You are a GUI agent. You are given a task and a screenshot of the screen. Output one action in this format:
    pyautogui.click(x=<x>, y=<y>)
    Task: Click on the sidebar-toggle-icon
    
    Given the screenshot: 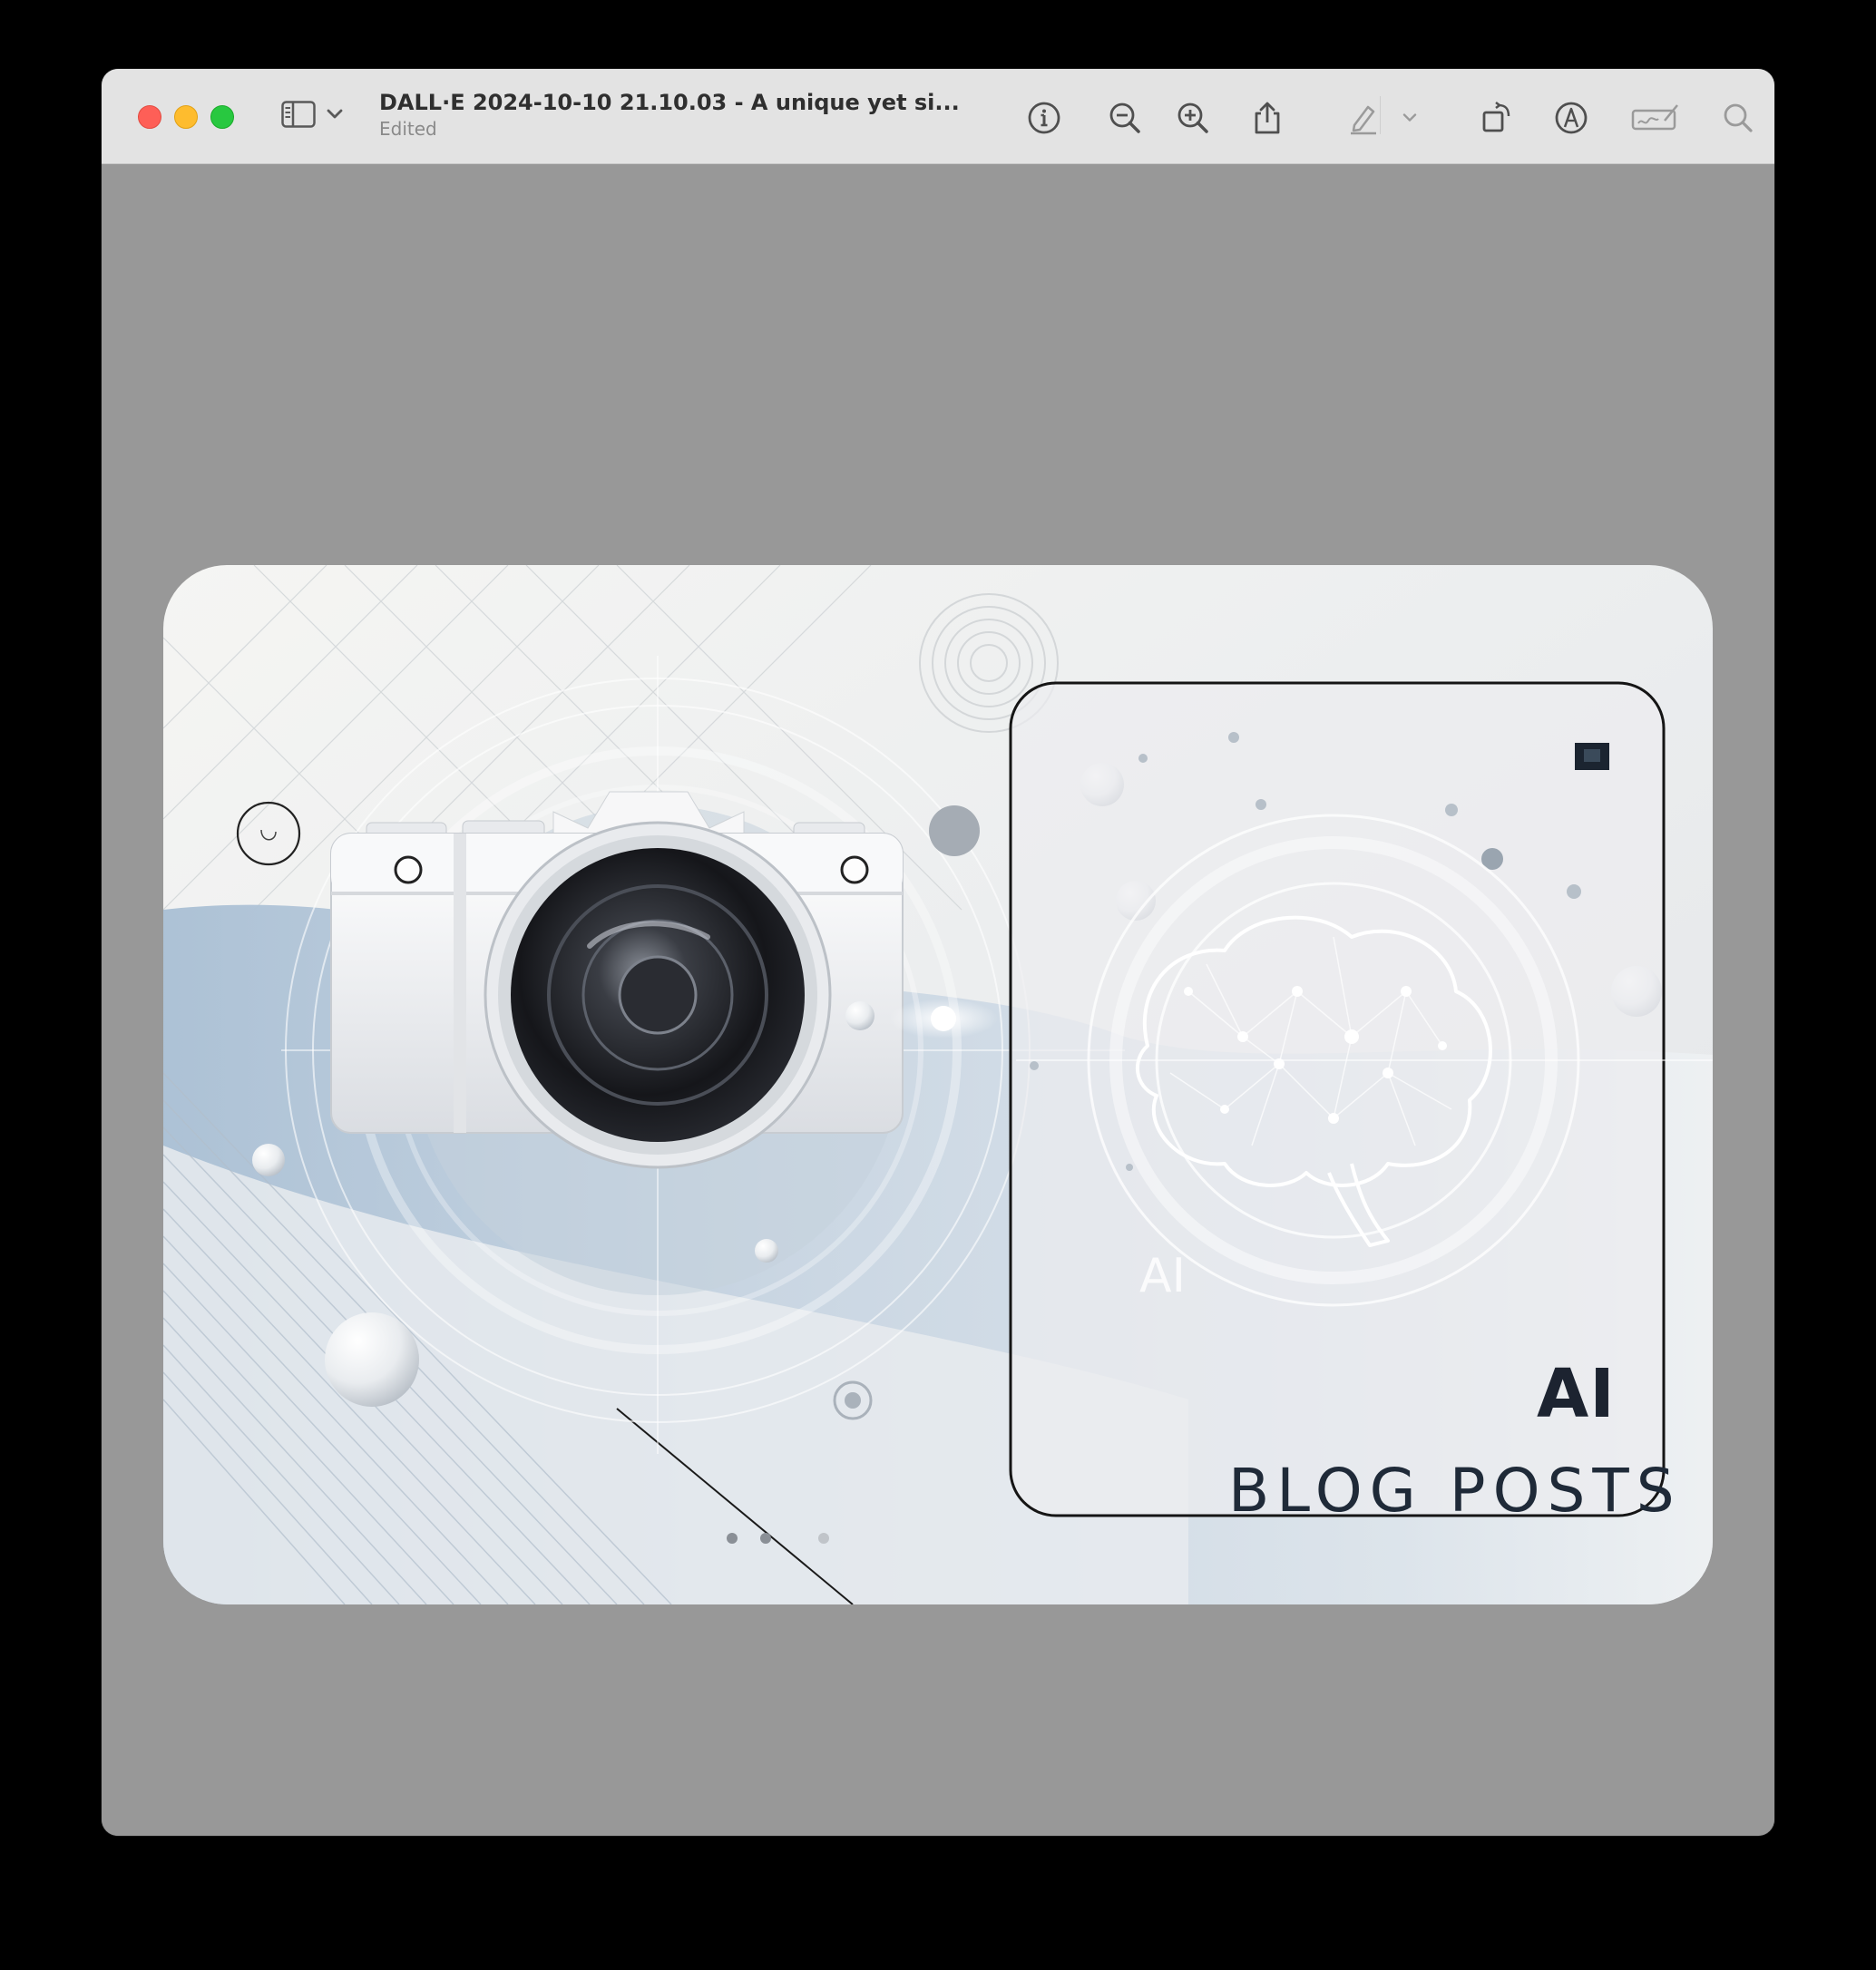 What is the action you would take?
    pyautogui.click(x=298, y=116)
    